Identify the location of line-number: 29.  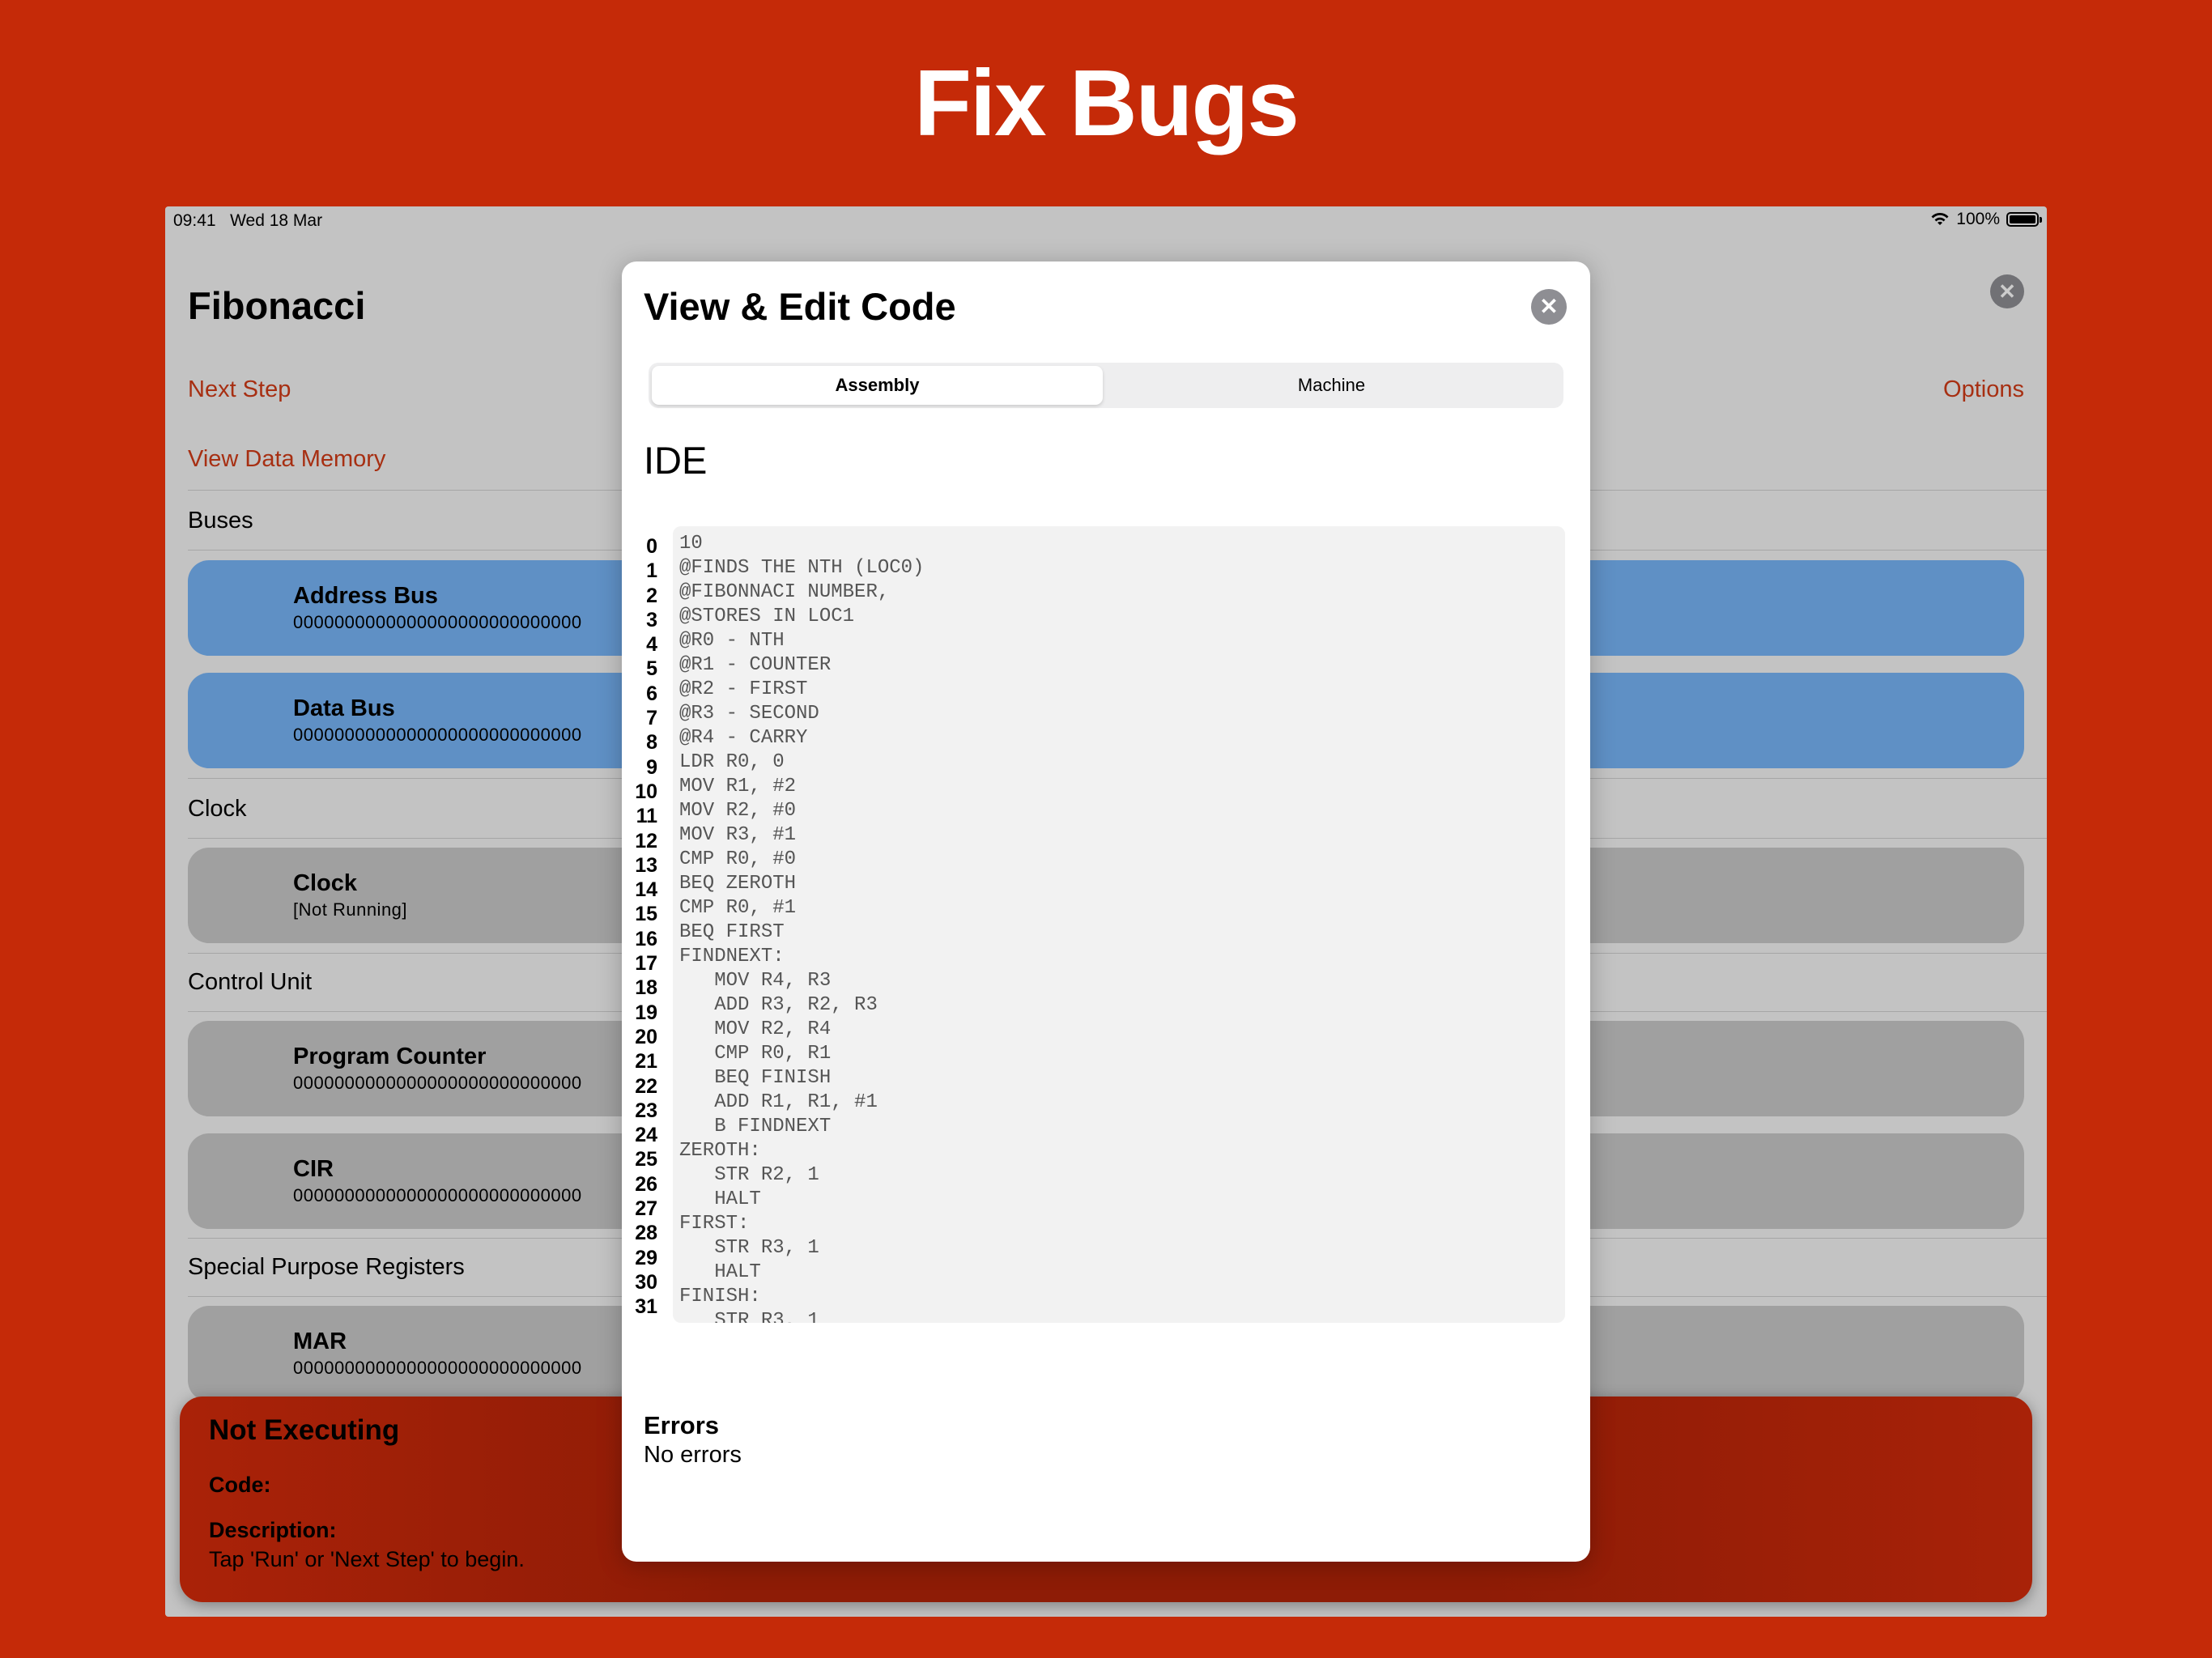
(646, 1257).